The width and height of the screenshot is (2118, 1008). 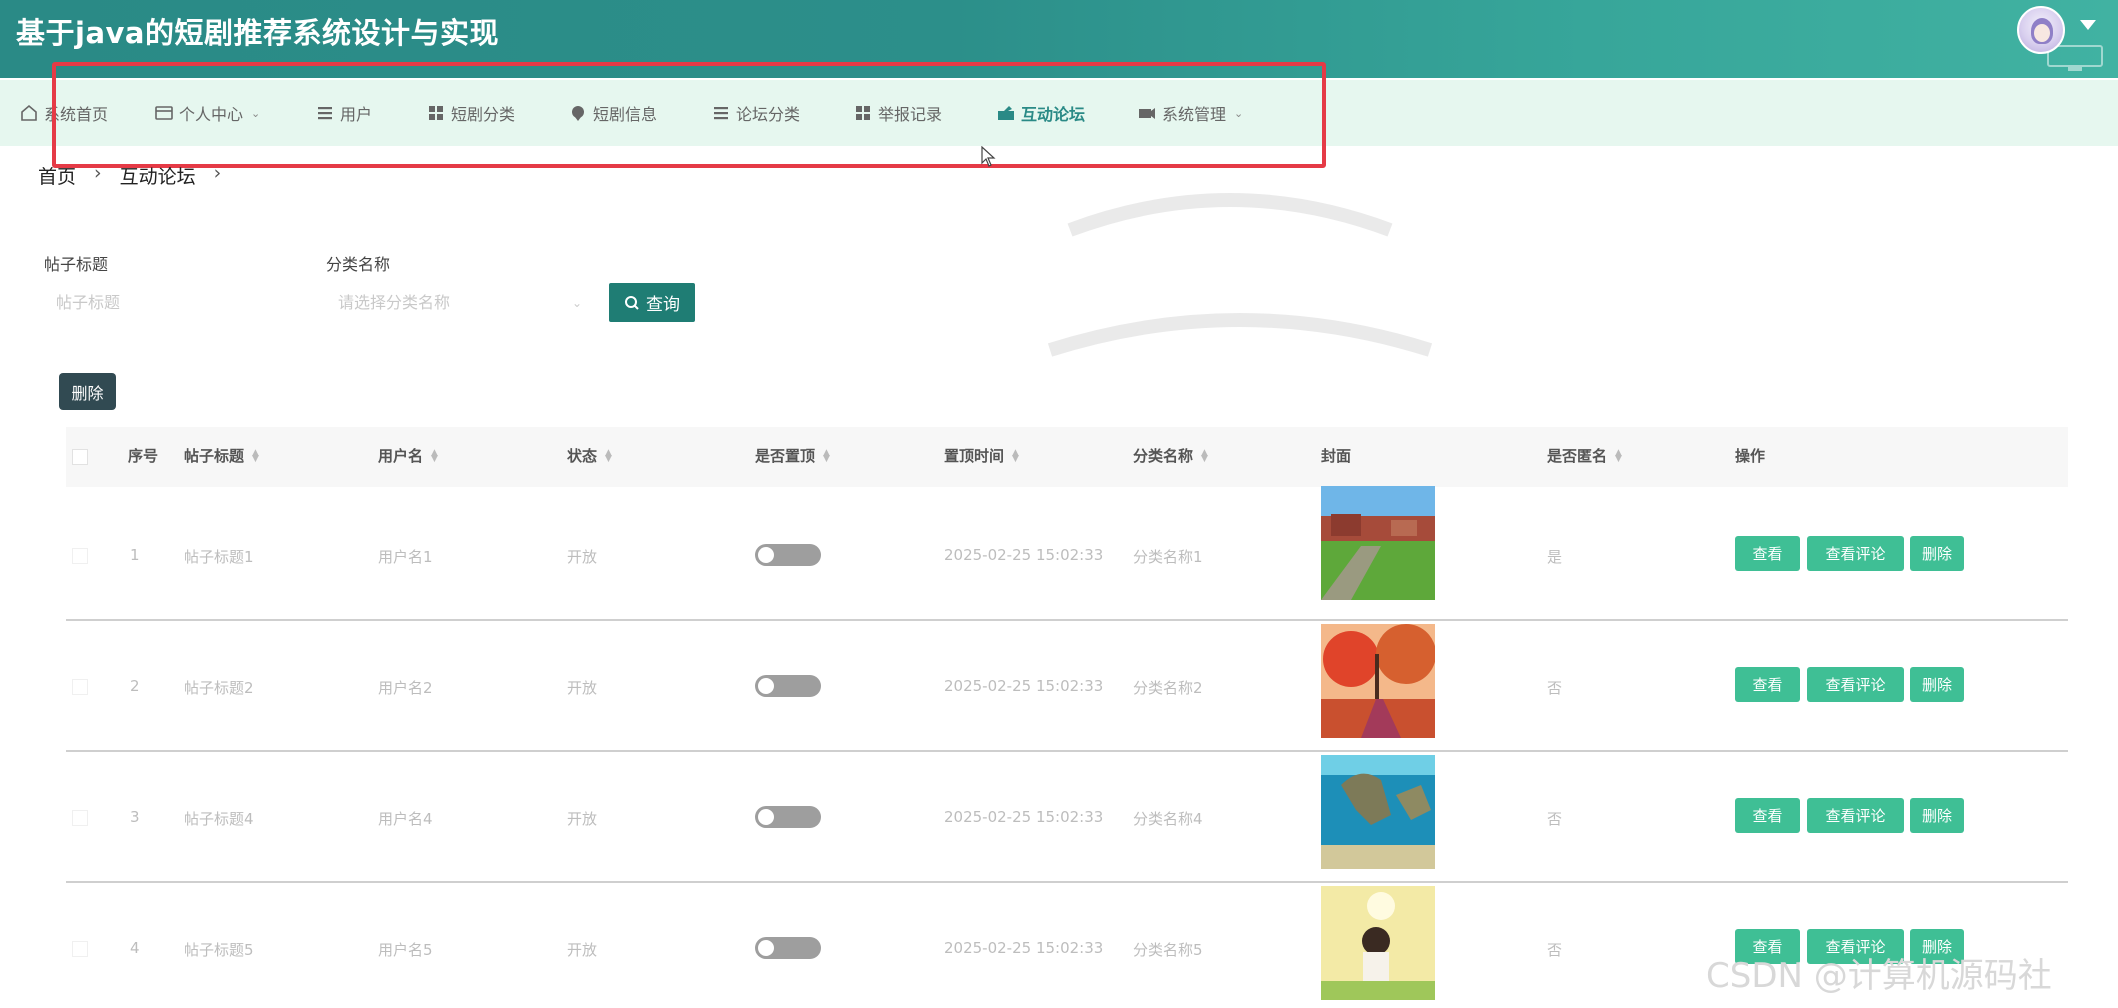 I want to click on header-label: 状态, so click(x=582, y=456).